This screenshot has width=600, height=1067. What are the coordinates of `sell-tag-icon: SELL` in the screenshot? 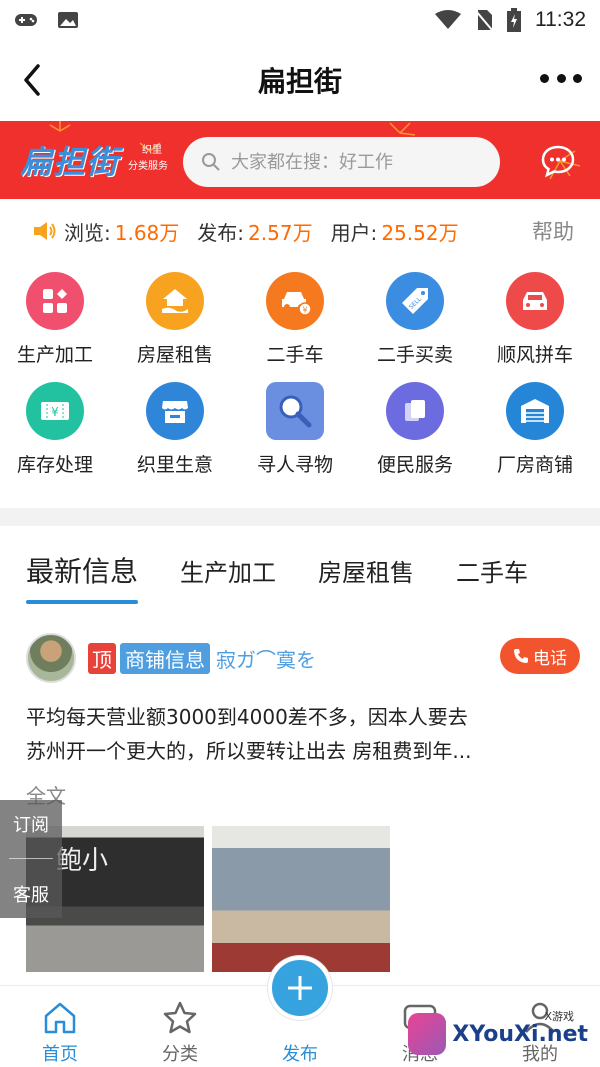 It's located at (415, 301).